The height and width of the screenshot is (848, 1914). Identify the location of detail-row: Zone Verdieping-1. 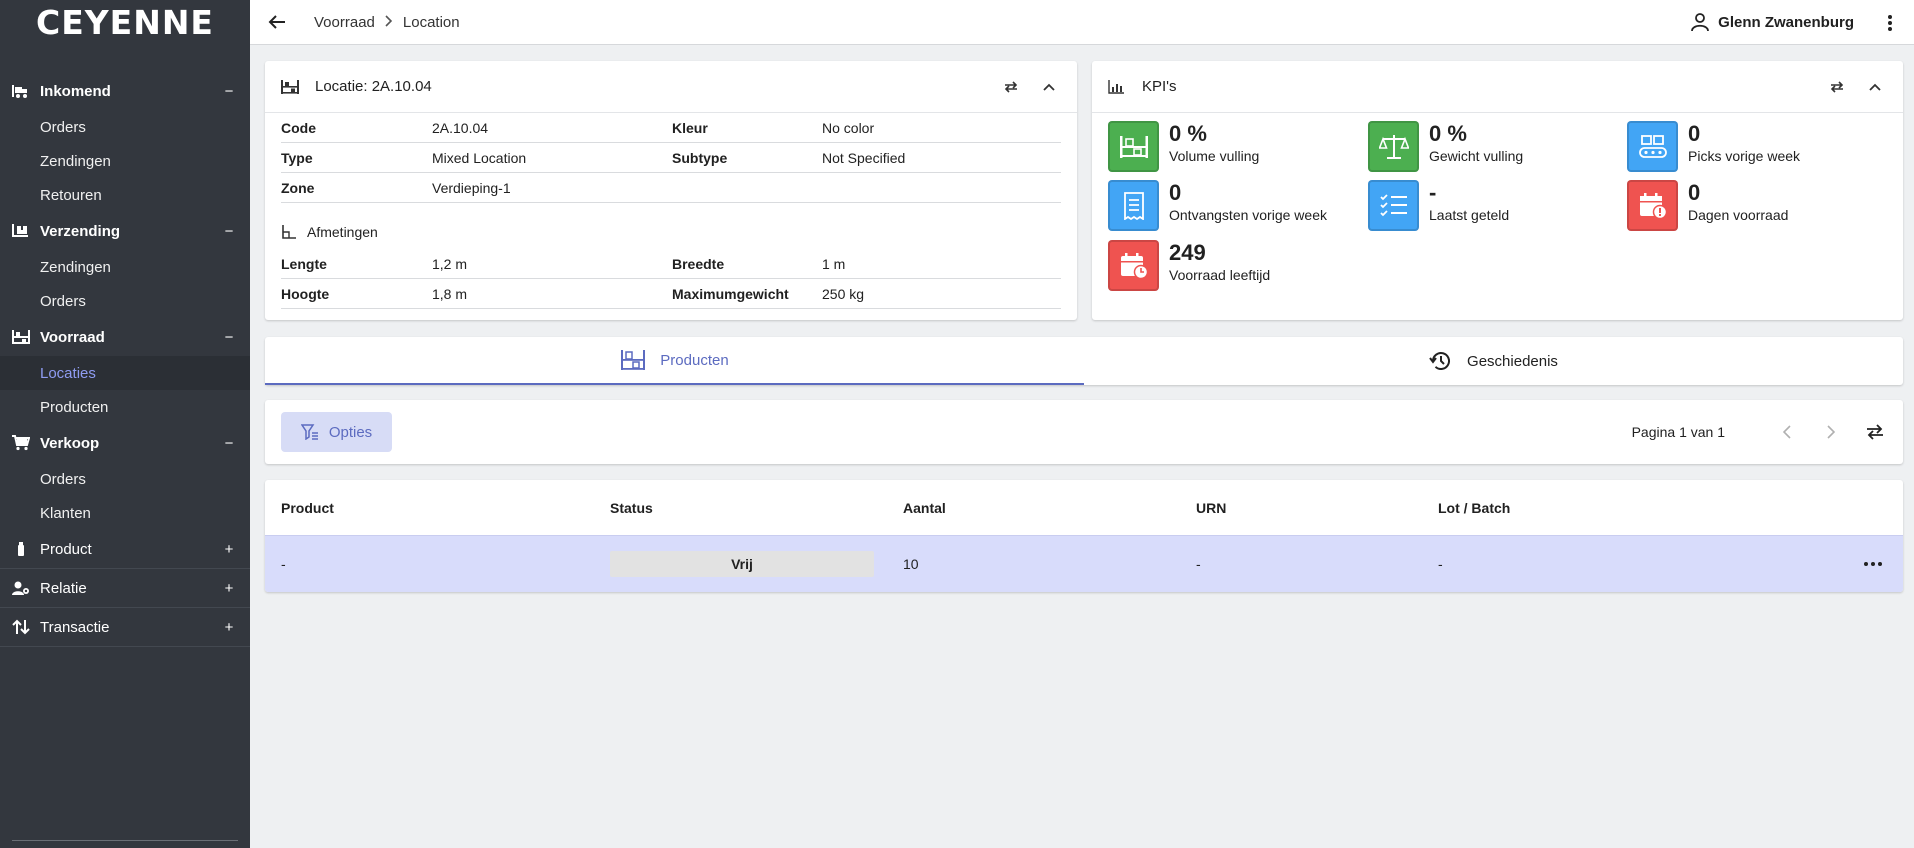
(671, 188).